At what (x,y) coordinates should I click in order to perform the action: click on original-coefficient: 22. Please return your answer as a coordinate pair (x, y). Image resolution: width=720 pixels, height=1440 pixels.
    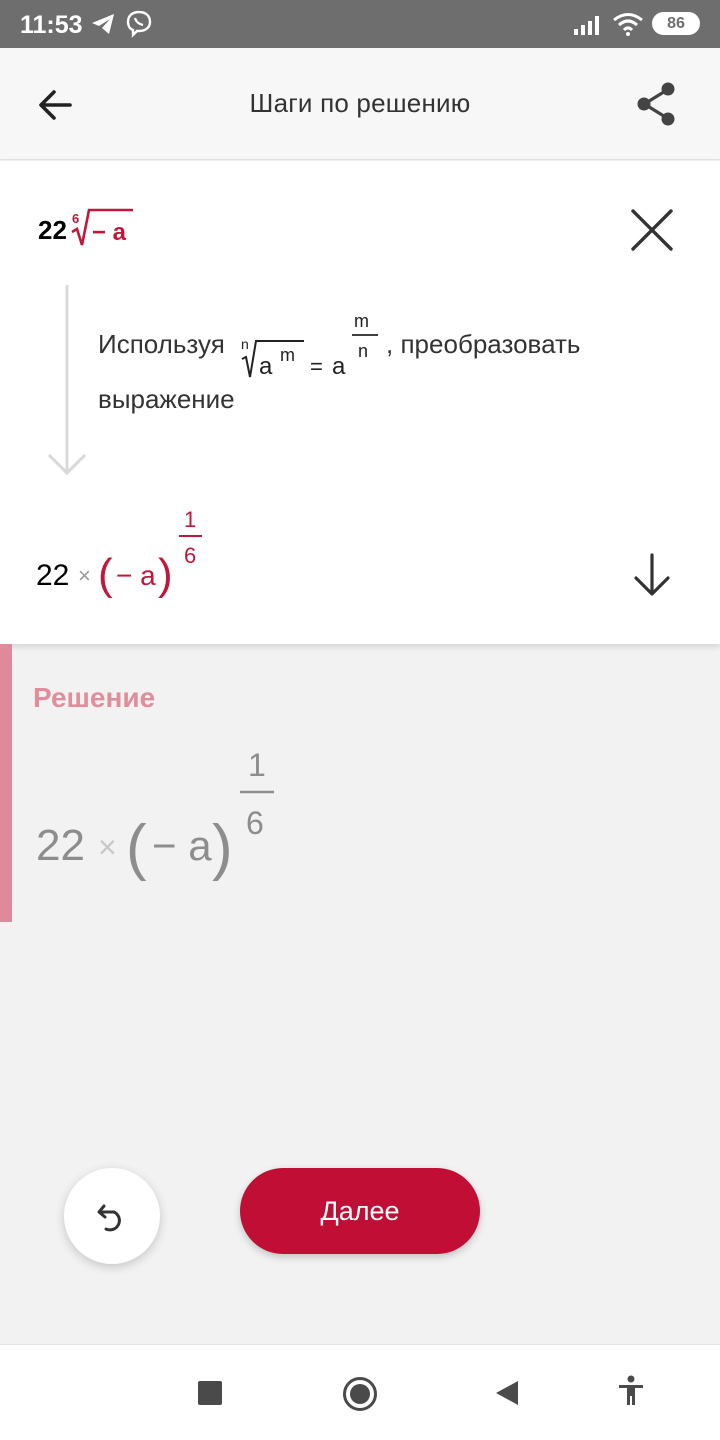
    Looking at the image, I should click on (52, 230).